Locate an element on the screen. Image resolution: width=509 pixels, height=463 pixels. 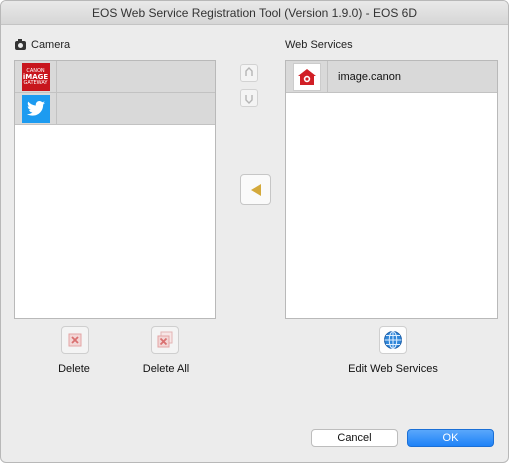
move-up-icon is located at coordinates (249, 71).